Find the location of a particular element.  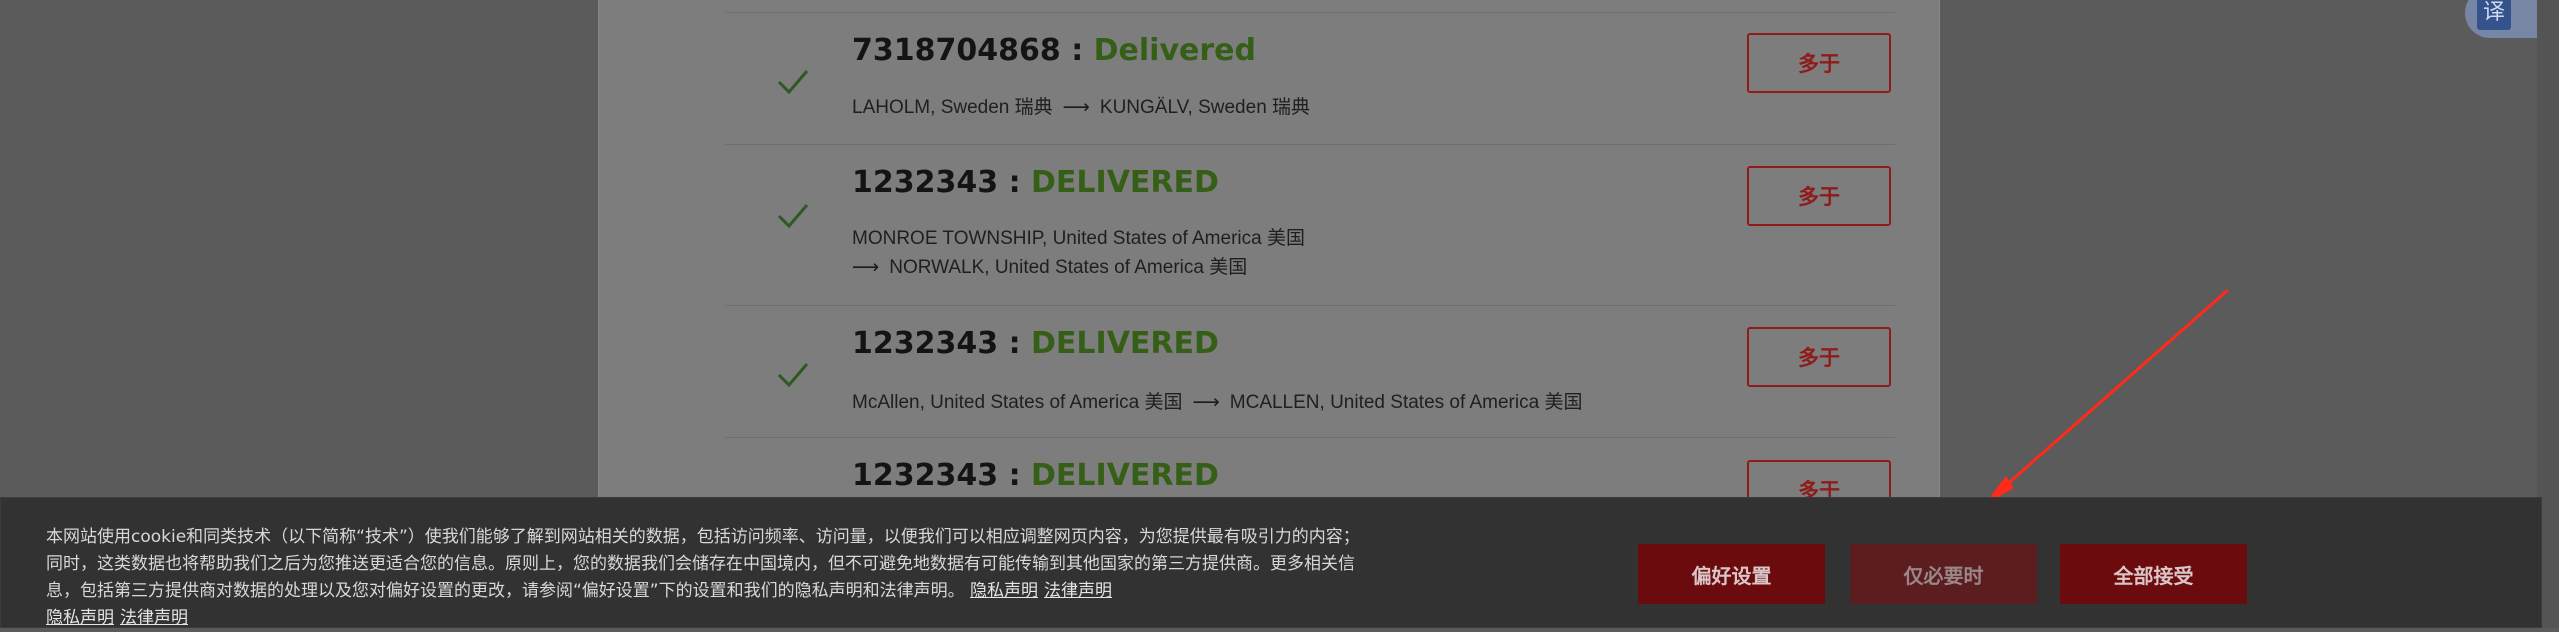

tracking-number: 7318704868 is located at coordinates (956, 50).